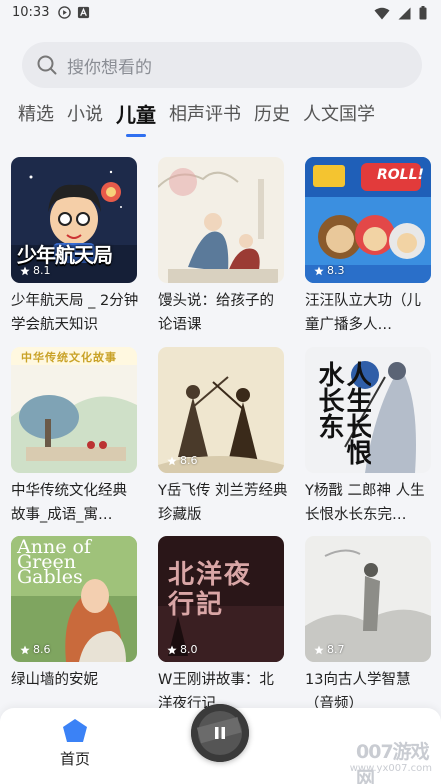 This screenshot has height=784, width=441. Describe the element at coordinates (109, 65) in the screenshot. I see `search-input: 搜你想看的` at that location.